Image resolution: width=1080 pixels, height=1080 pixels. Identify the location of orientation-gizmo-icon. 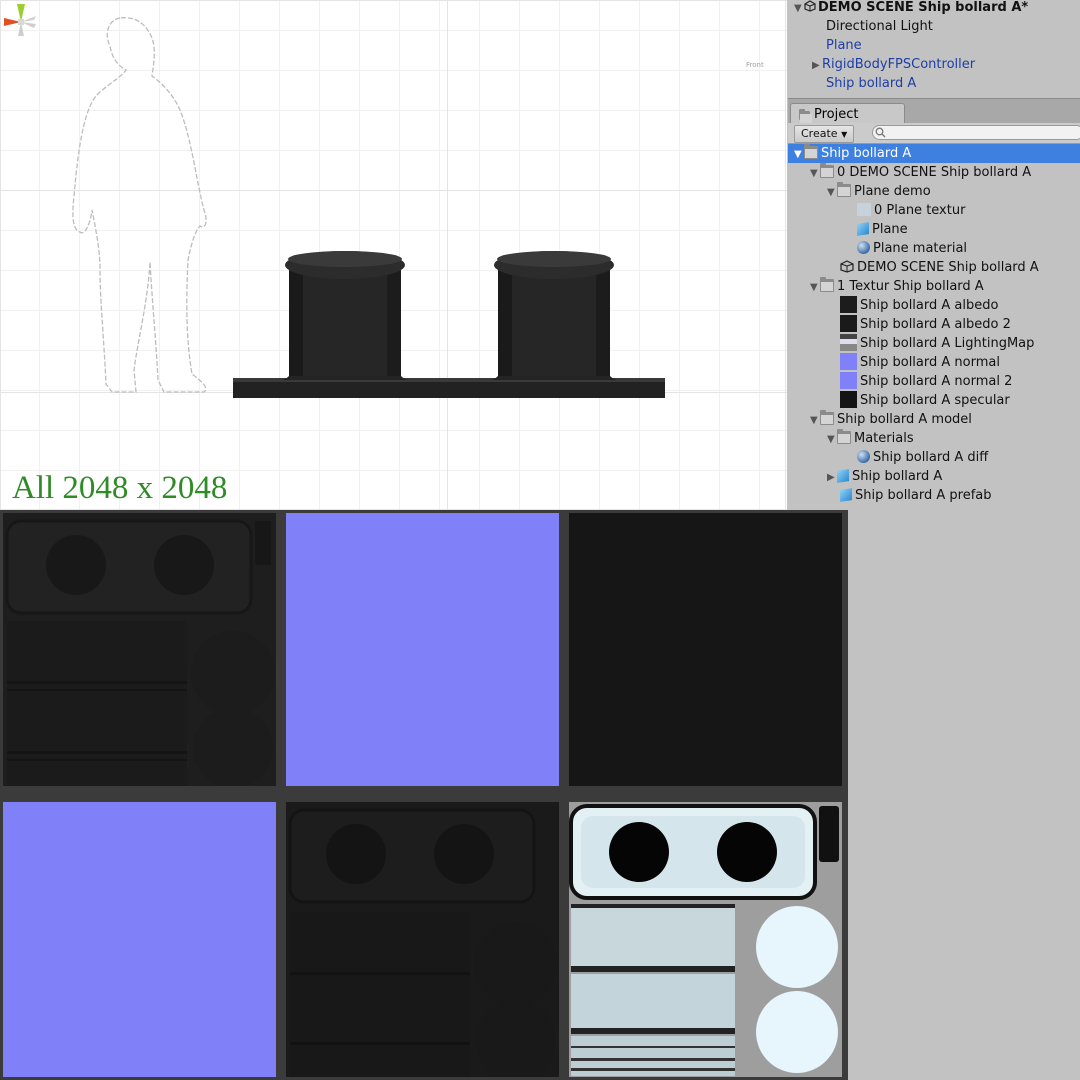
(21, 30).